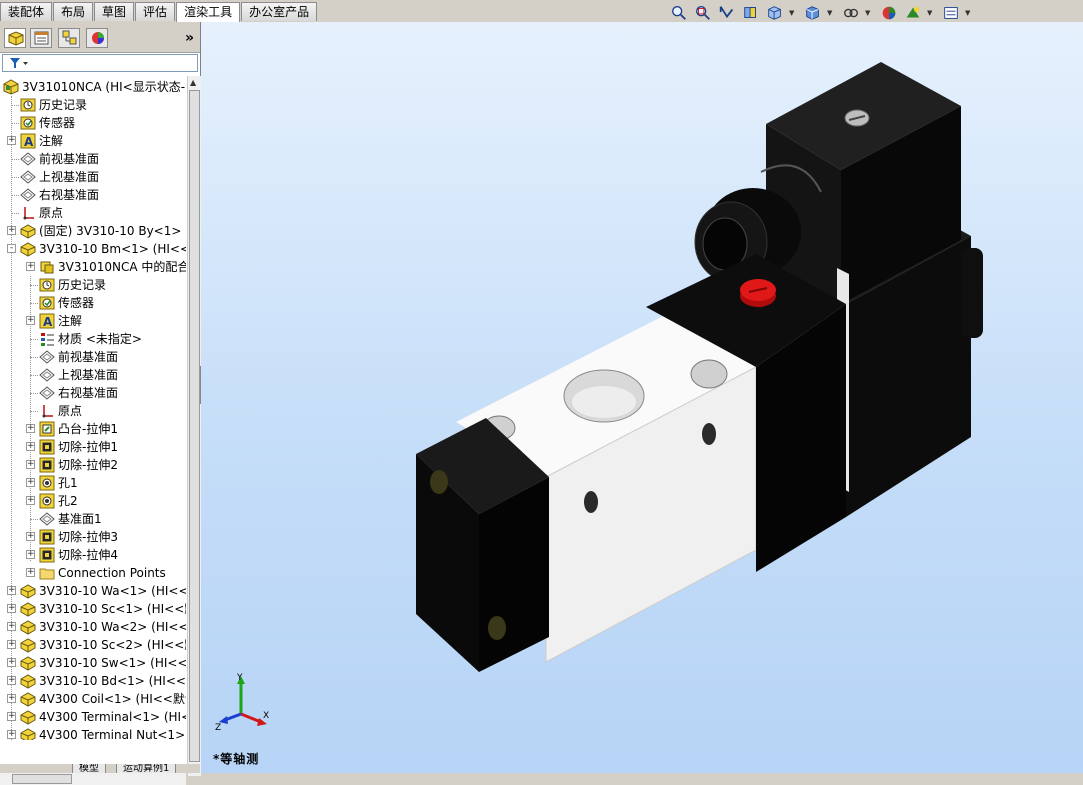  Describe the element at coordinates (93, 555) in the screenshot. I see `tree-item: + 切除-拉伸4` at that location.